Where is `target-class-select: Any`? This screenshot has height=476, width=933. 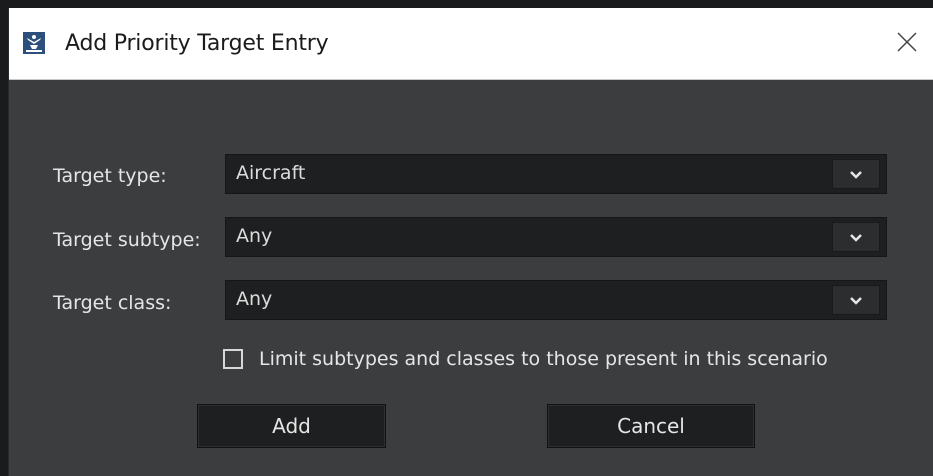 target-class-select: Any is located at coordinates (556, 300).